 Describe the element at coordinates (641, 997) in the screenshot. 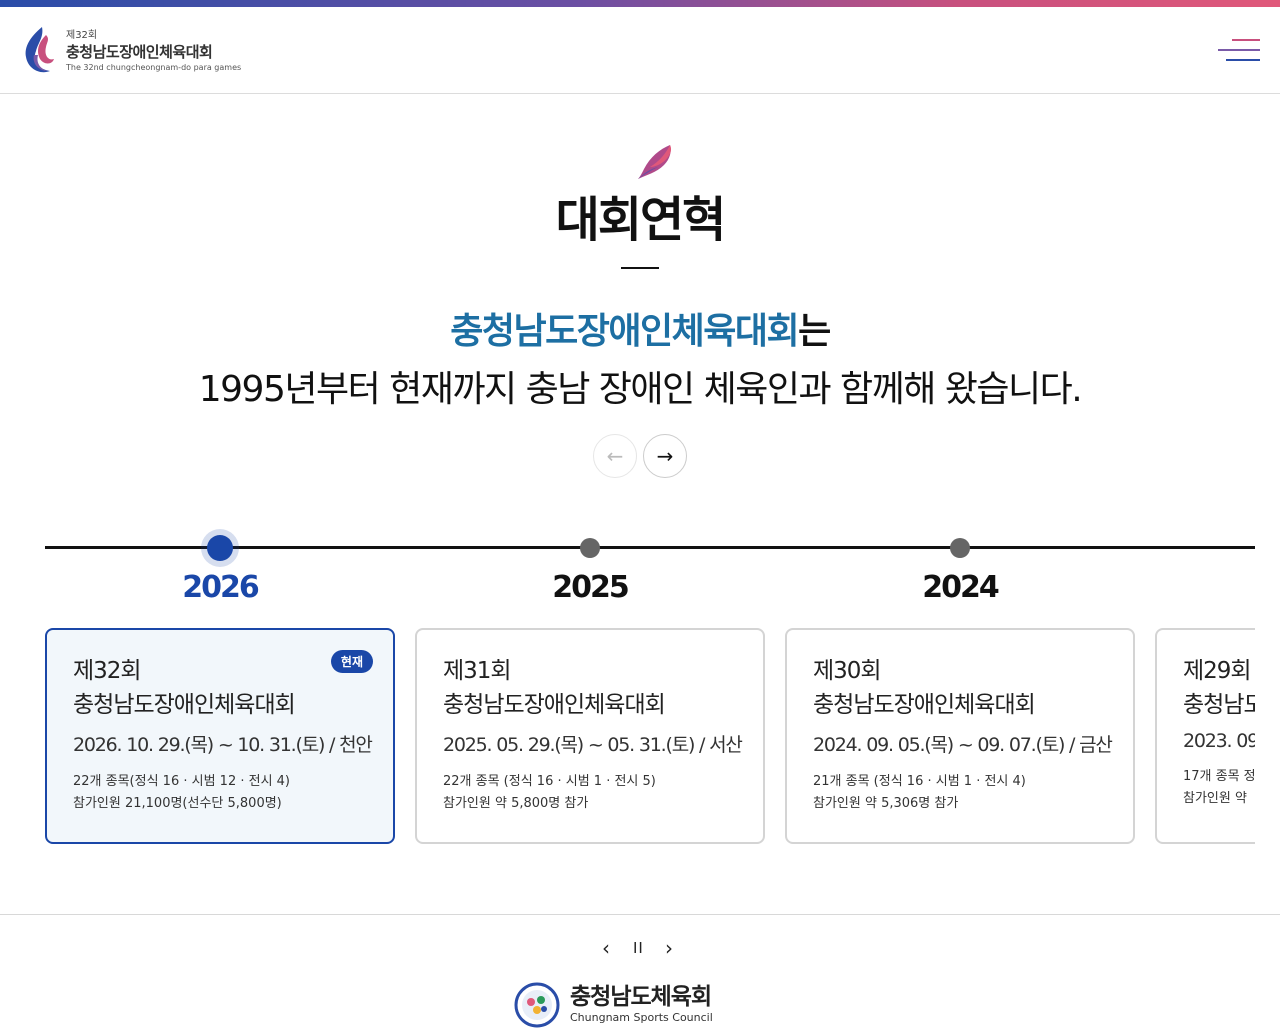

I see `sponsor-name: 충청남도체육회` at that location.